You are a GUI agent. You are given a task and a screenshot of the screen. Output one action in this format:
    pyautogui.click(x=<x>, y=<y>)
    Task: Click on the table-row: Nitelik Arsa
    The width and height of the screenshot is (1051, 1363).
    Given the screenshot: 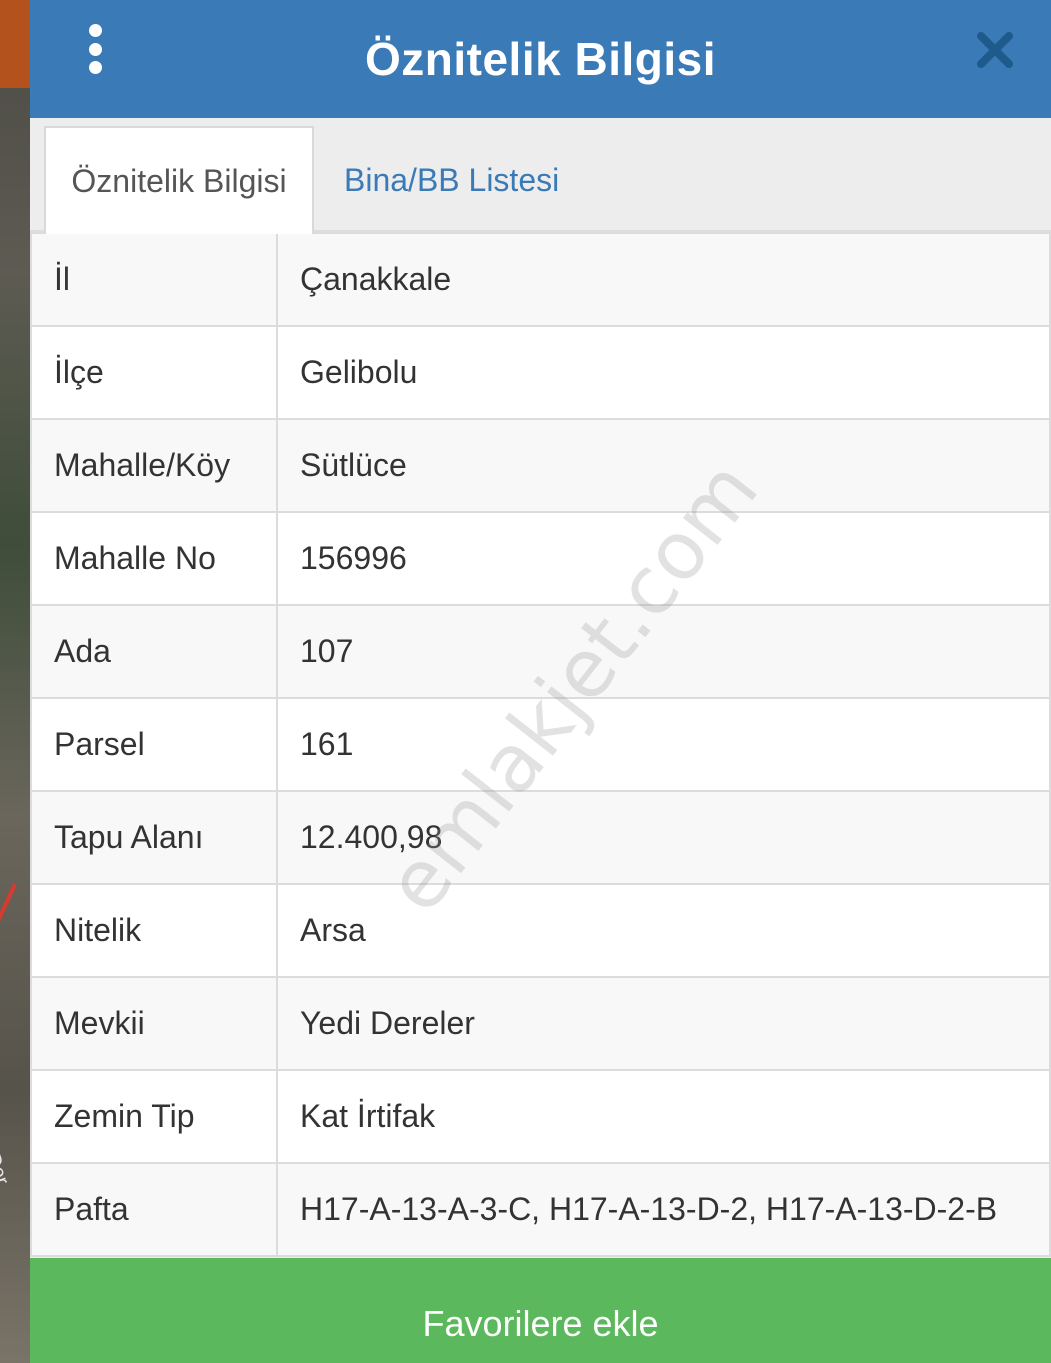 What is the action you would take?
    pyautogui.click(x=540, y=930)
    